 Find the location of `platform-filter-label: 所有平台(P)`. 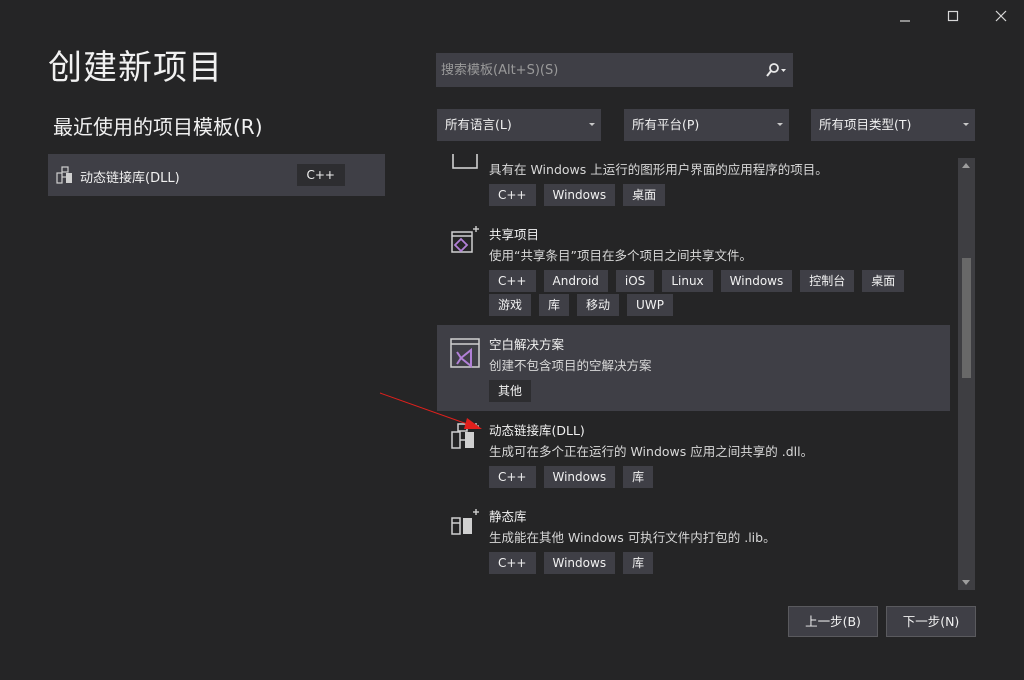

platform-filter-label: 所有平台(P) is located at coordinates (666, 124).